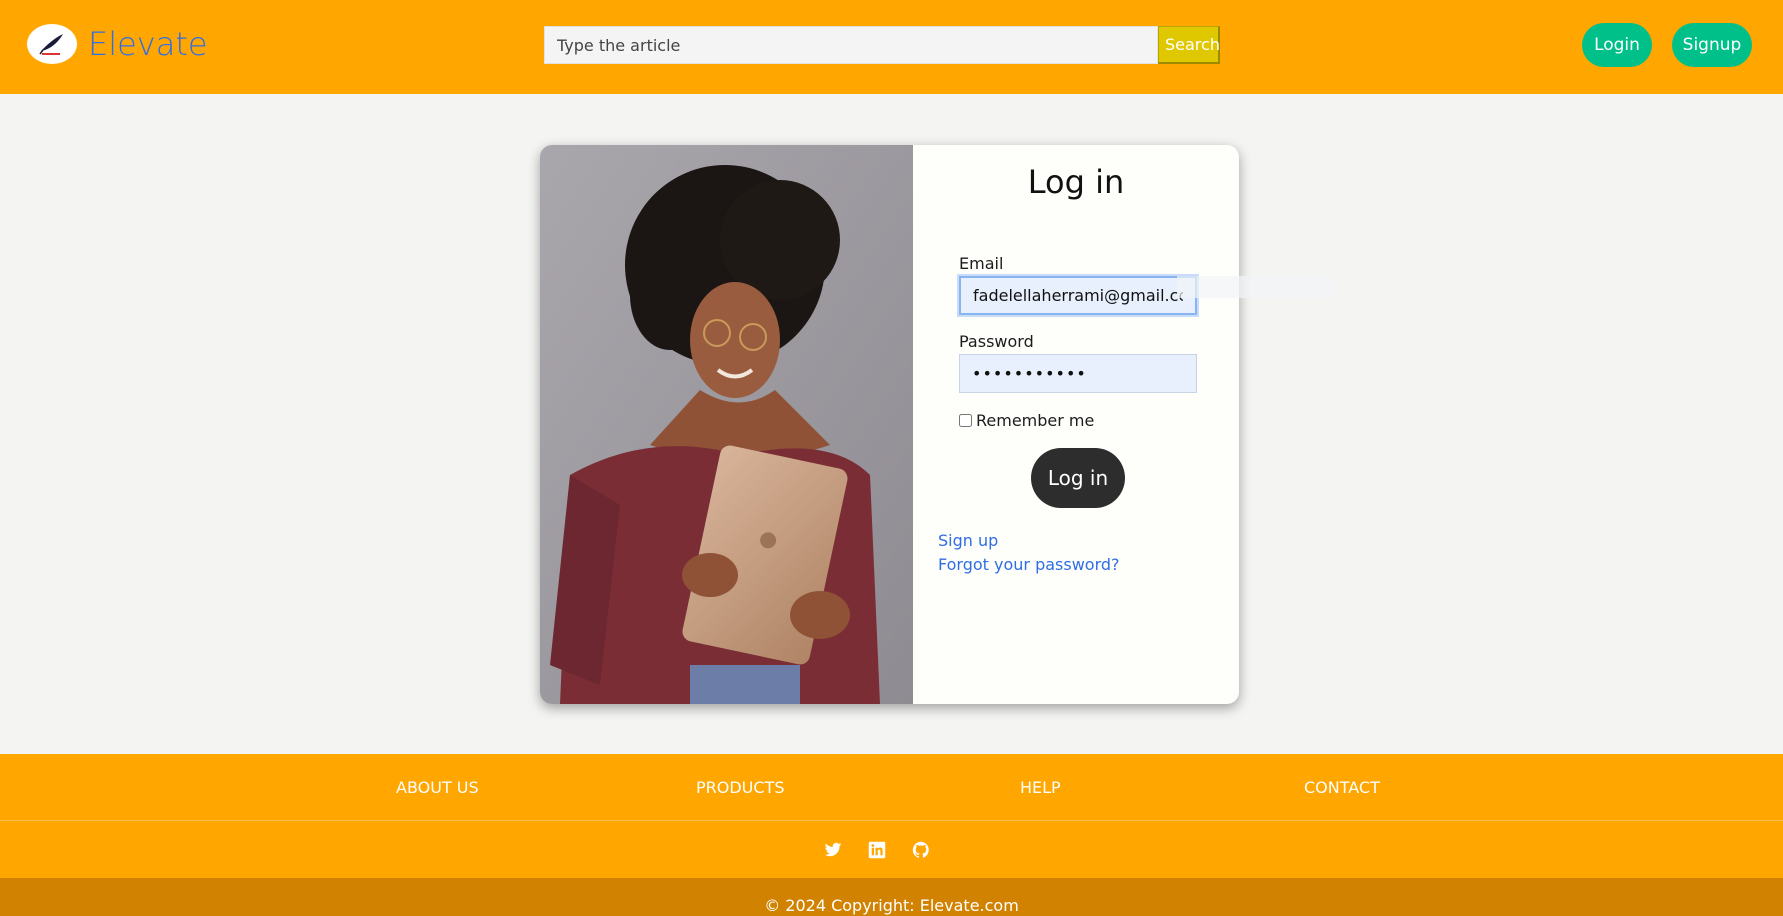 This screenshot has width=1783, height=916. Describe the element at coordinates (1029, 564) in the screenshot. I see `forgot-password-link: Forgot your password?` at that location.